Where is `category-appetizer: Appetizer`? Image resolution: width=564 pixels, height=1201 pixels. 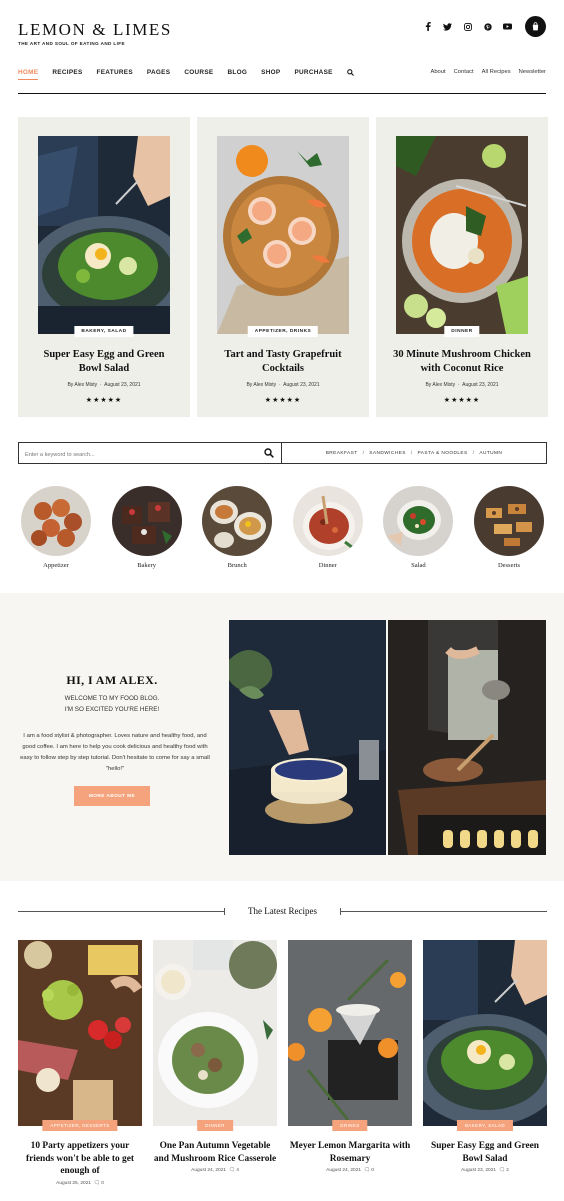
category-appetizer: Appetizer is located at coordinates (56, 527).